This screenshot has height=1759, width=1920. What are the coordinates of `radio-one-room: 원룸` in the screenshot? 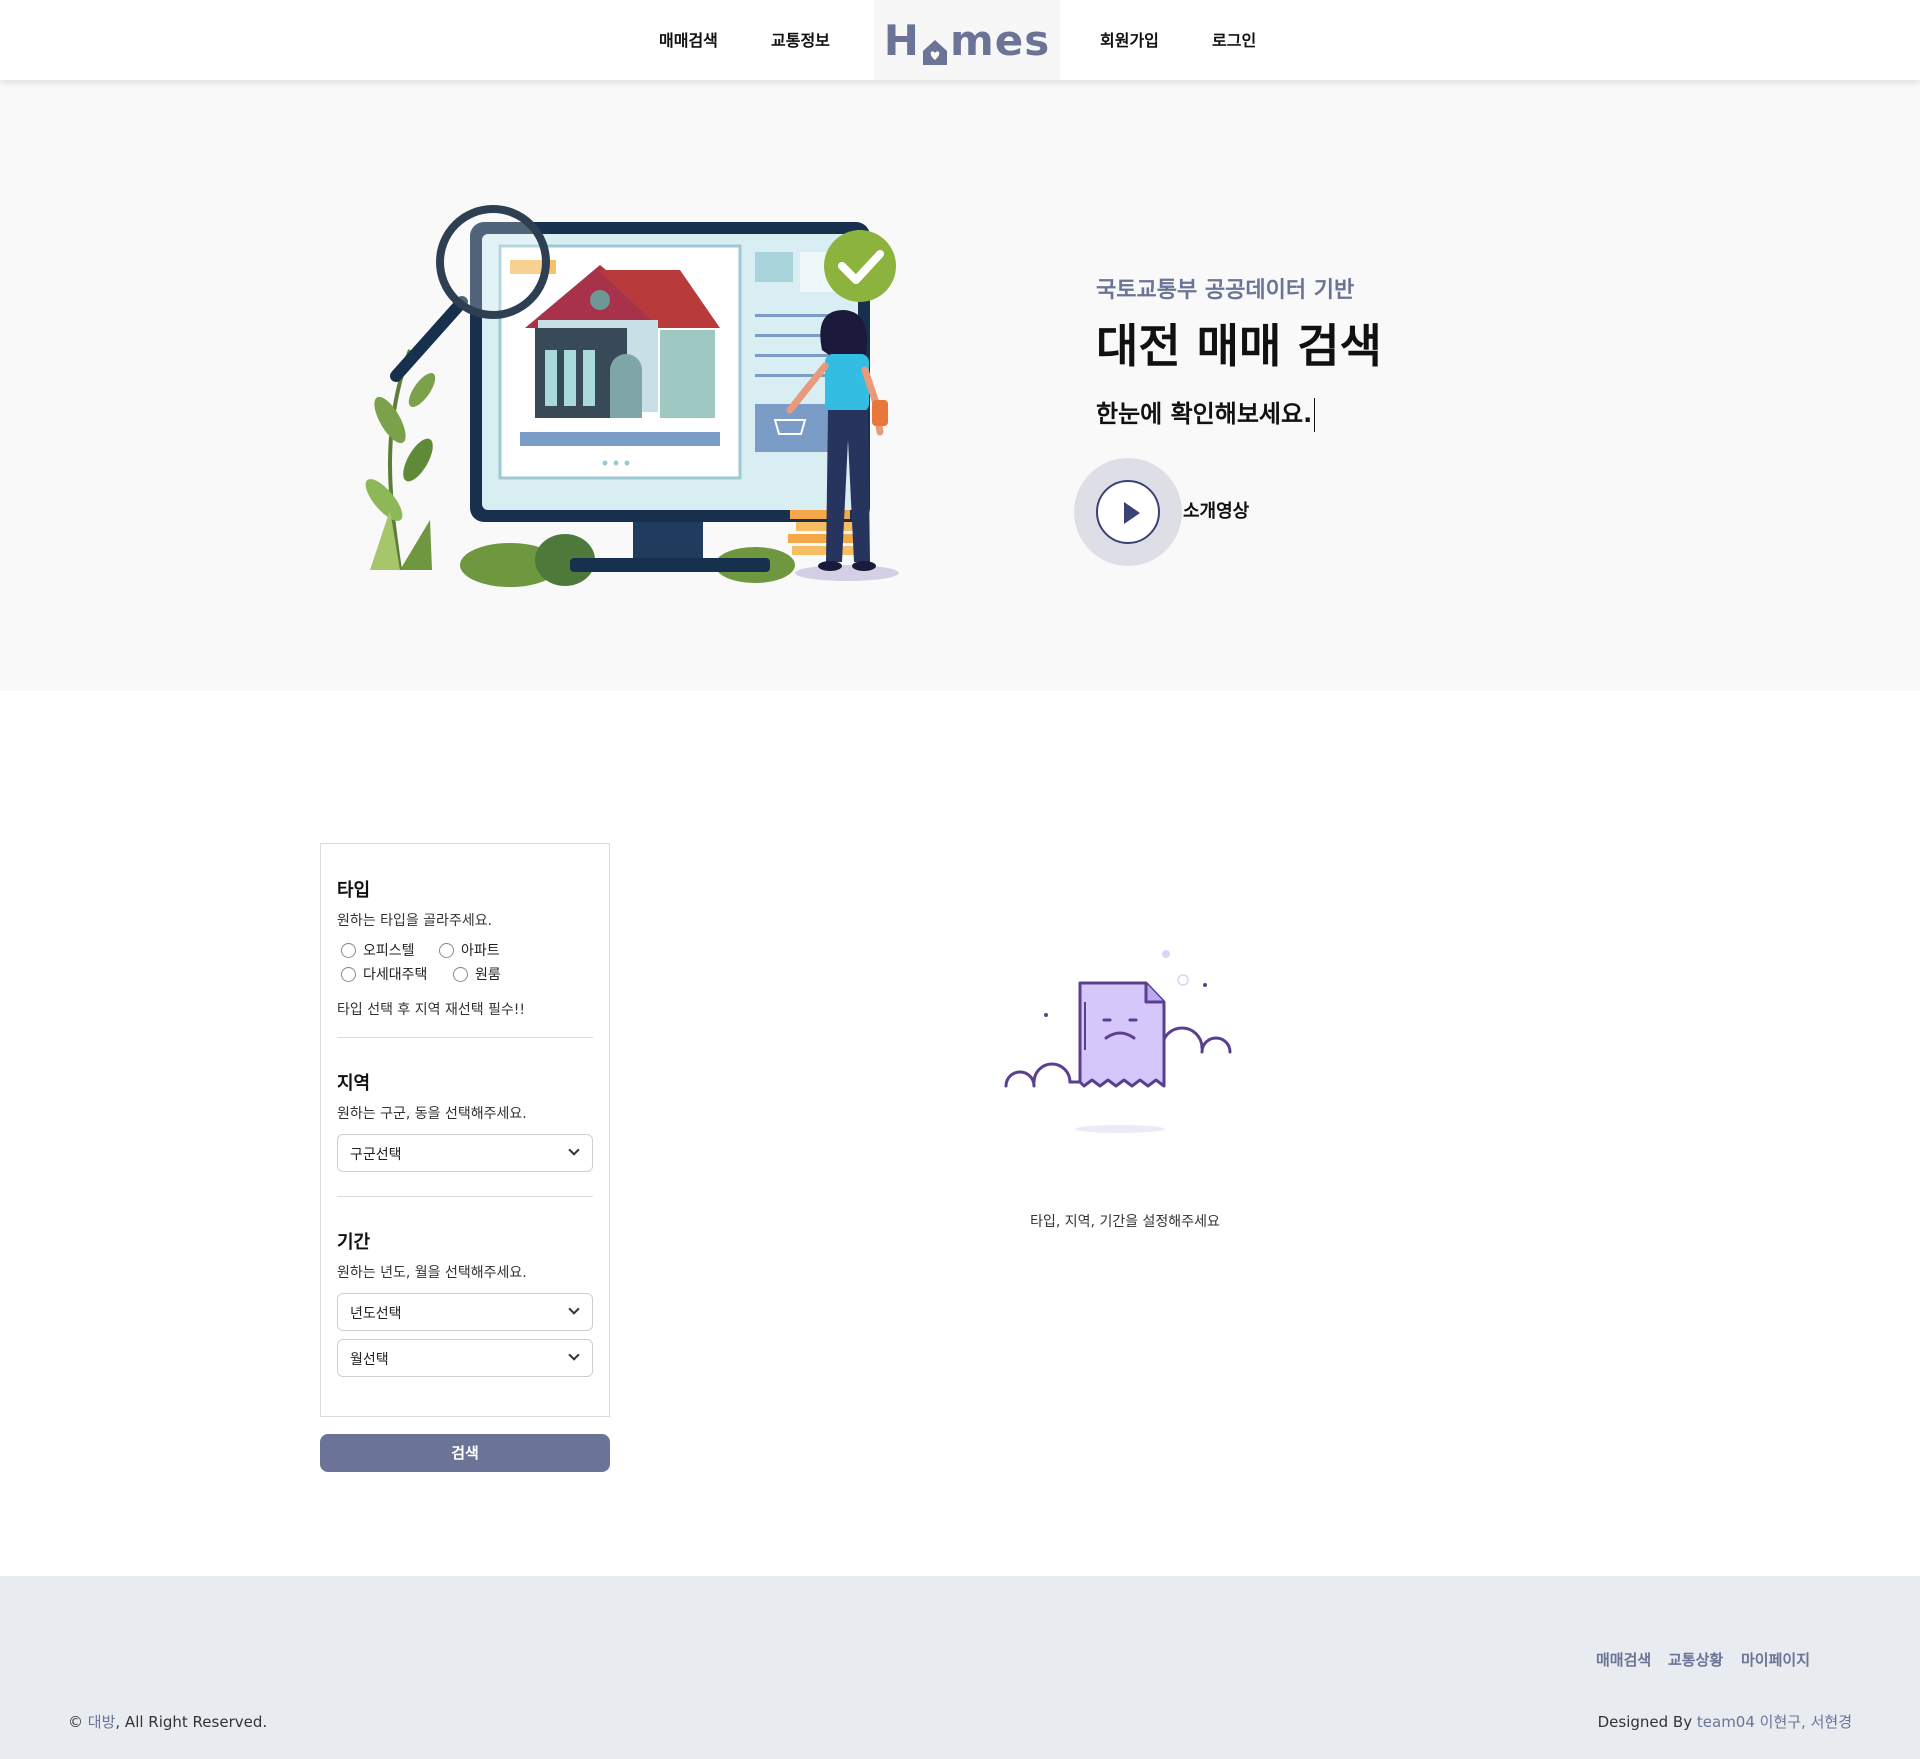 It's located at (477, 974).